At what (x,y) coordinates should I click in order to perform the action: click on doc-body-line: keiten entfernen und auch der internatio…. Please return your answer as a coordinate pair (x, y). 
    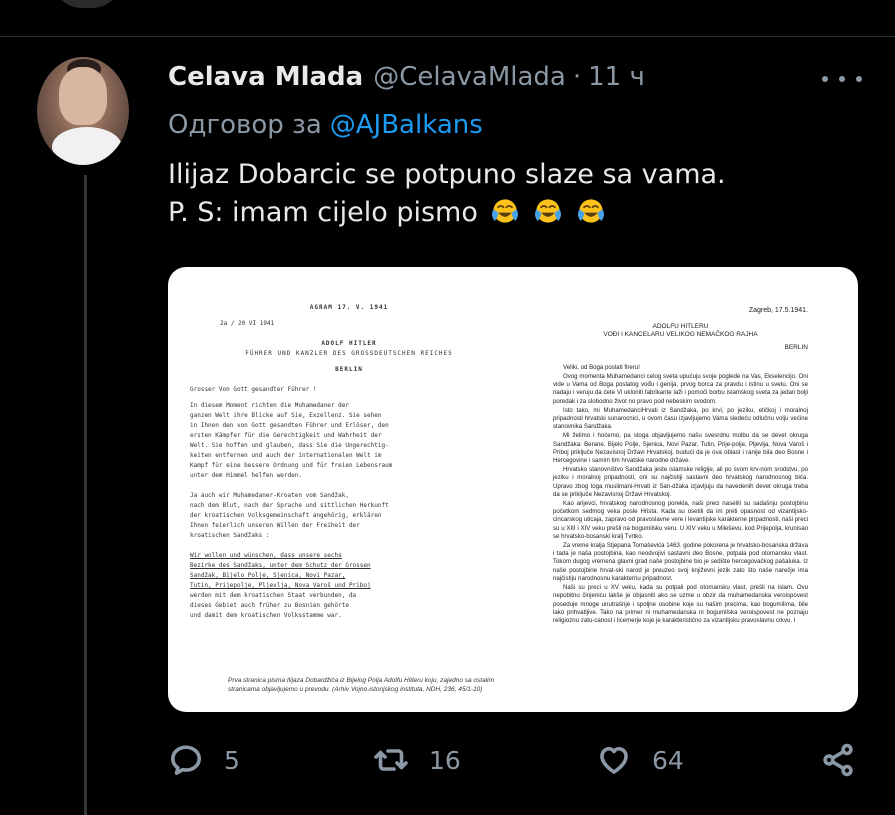
    Looking at the image, I should click on (286, 455).